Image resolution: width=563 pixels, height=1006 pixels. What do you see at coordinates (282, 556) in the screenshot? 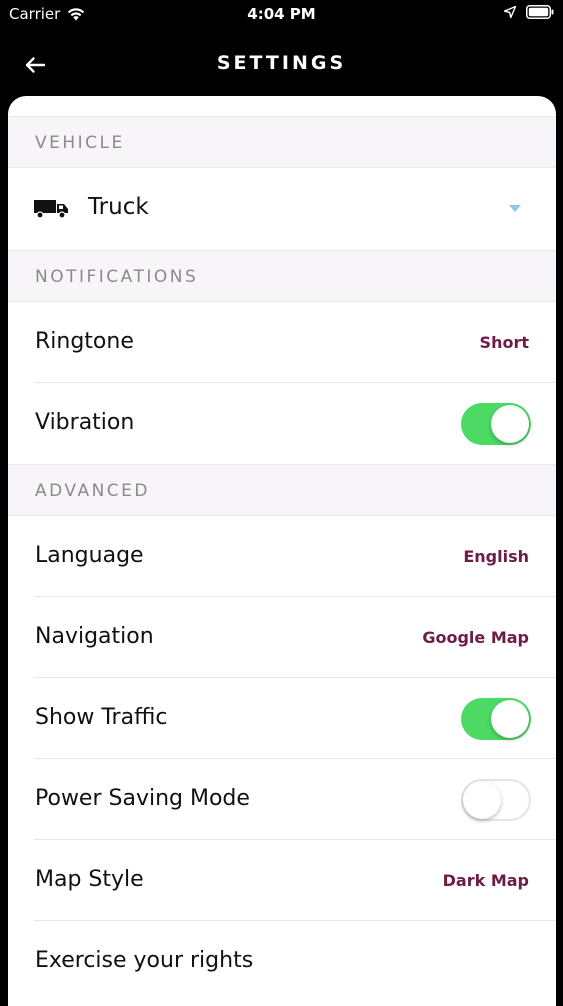
I see `language-row: Language English` at bounding box center [282, 556].